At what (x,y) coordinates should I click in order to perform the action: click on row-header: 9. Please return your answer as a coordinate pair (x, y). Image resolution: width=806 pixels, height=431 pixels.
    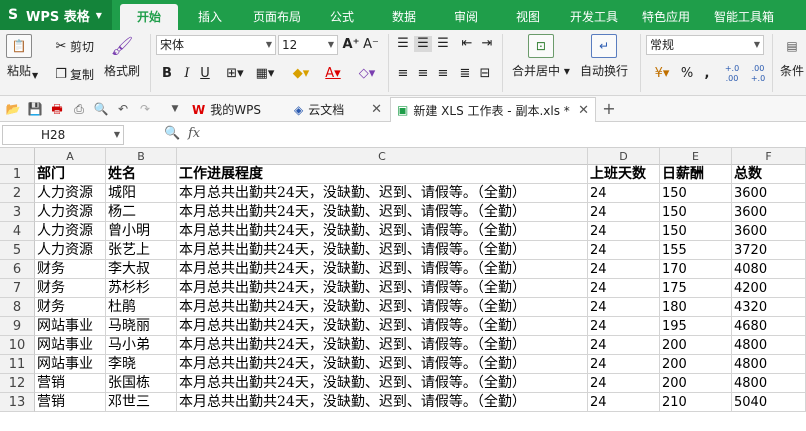
    Looking at the image, I should click on (17, 326).